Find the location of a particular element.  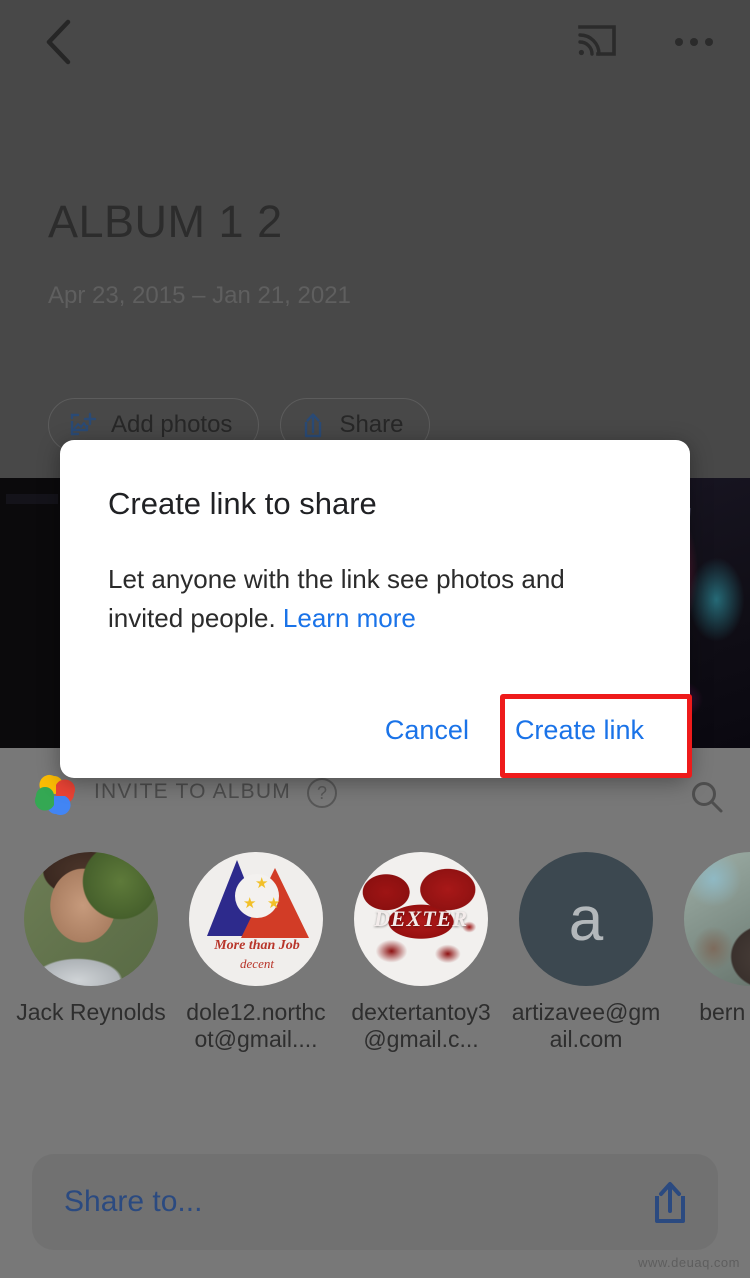

avatar: DEXTER is located at coordinates (421, 919).